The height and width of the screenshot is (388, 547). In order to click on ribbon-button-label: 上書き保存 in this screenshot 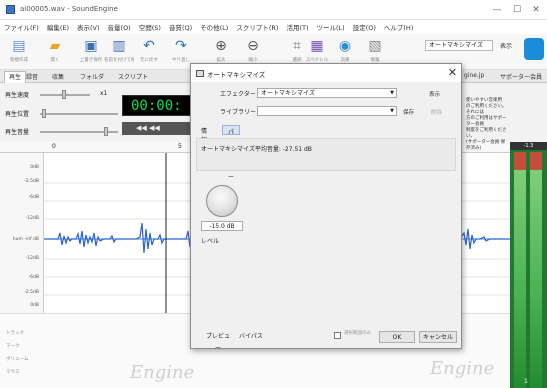, I will do `click(91, 60)`.